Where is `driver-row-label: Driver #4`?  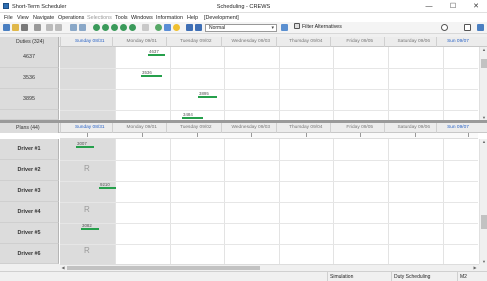
driver-row-label: Driver #4 is located at coordinates (29, 212).